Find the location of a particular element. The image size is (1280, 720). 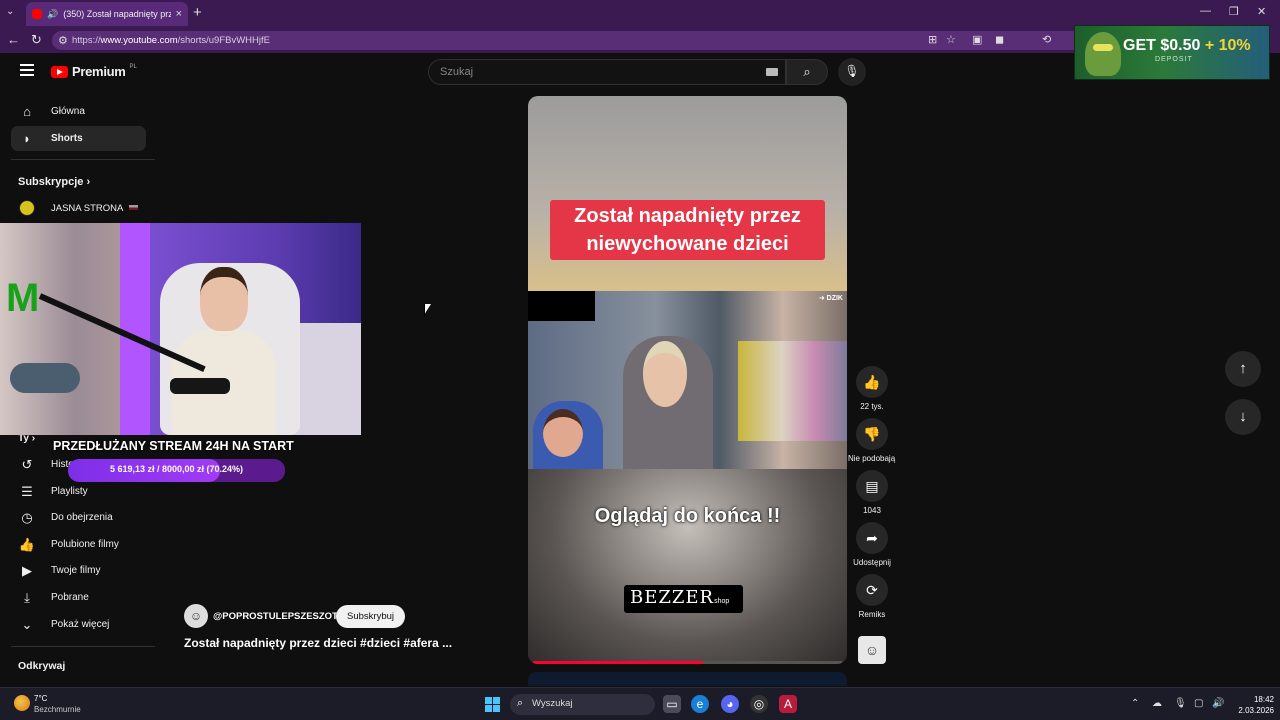

history-icon: ↺ is located at coordinates (27, 464).